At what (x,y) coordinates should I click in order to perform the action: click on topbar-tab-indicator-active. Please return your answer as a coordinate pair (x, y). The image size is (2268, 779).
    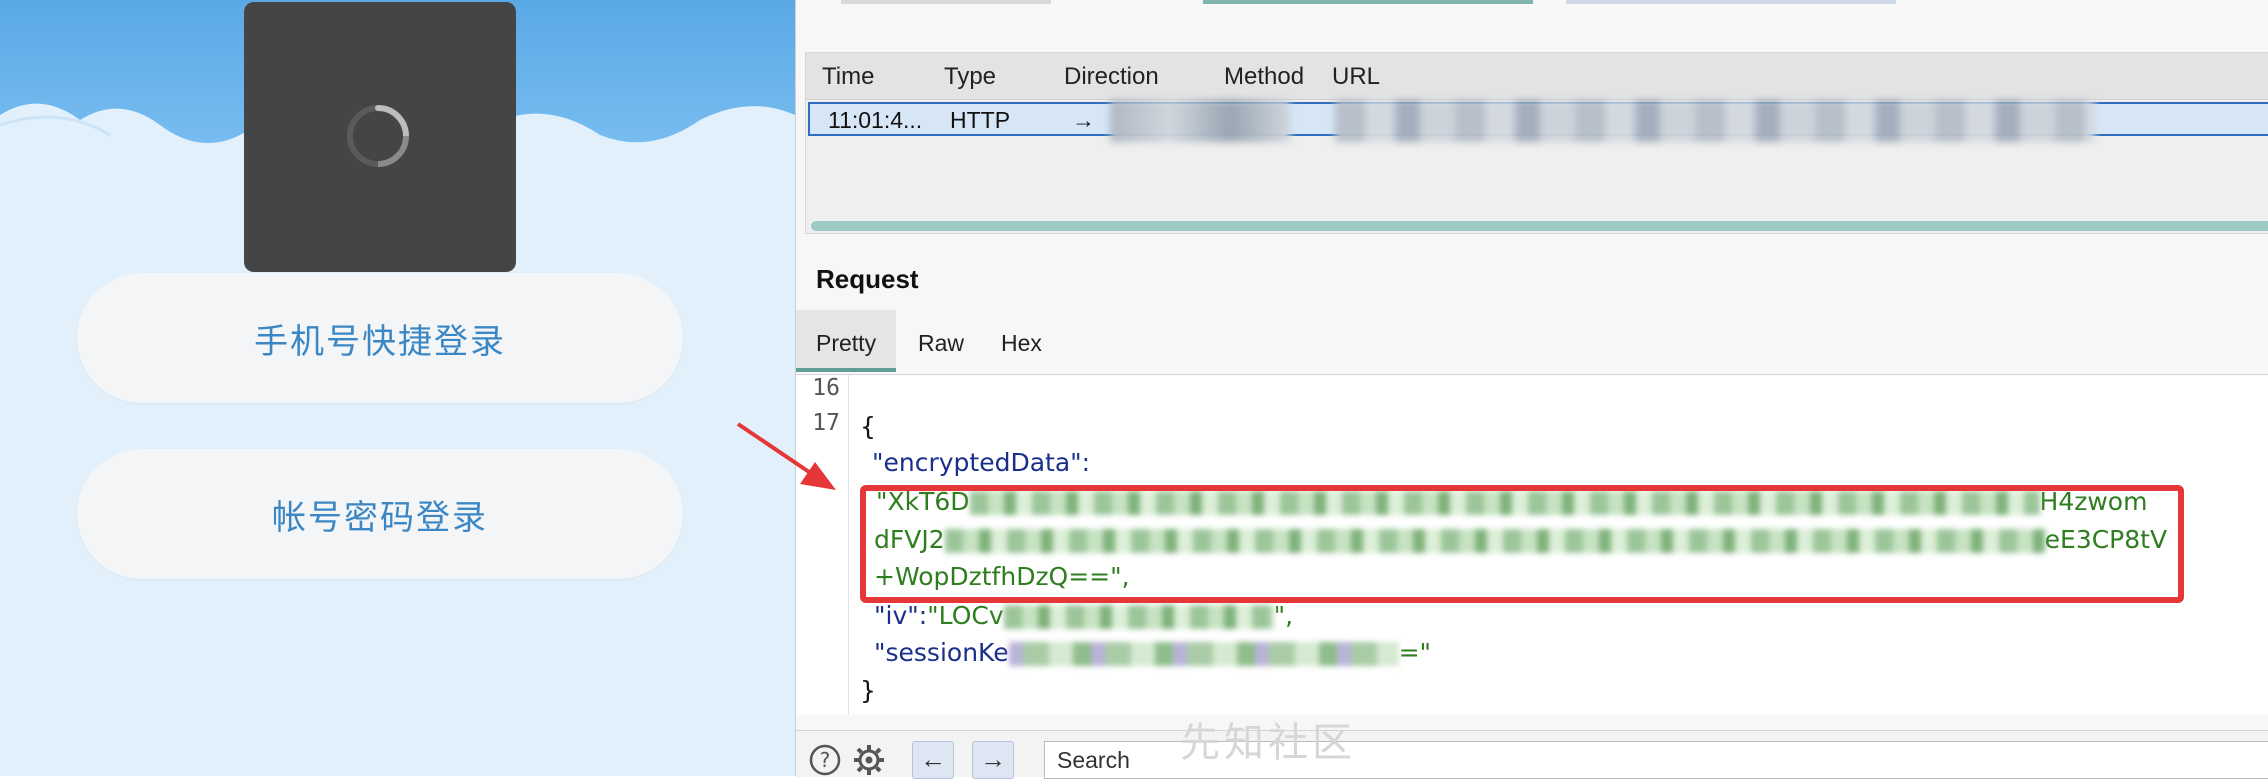
    Looking at the image, I should click on (1368, 2).